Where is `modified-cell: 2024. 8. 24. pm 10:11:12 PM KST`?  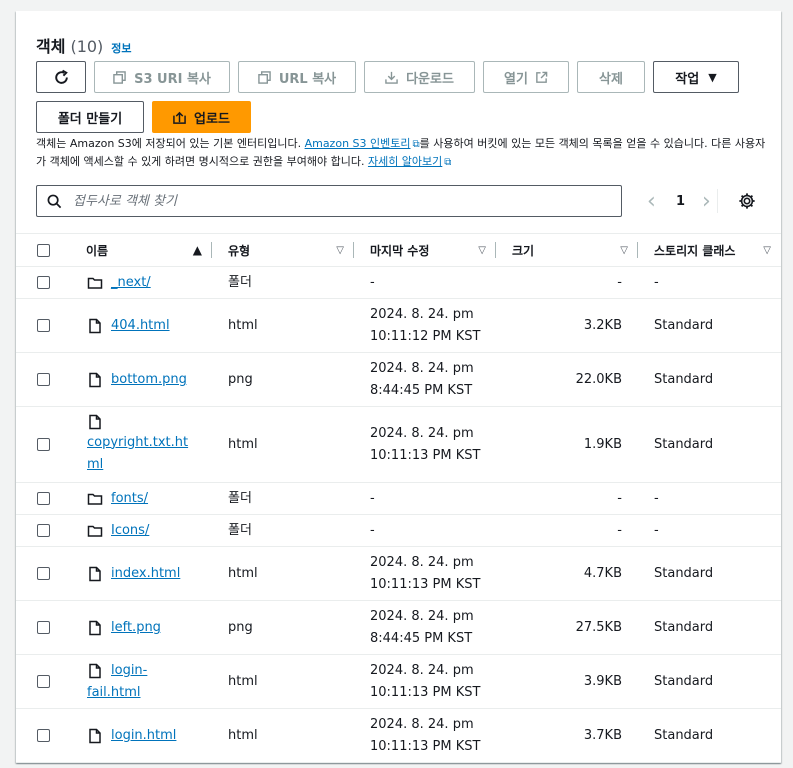
modified-cell: 2024. 8. 24. pm 10:11:12 PM KST is located at coordinates (425, 325).